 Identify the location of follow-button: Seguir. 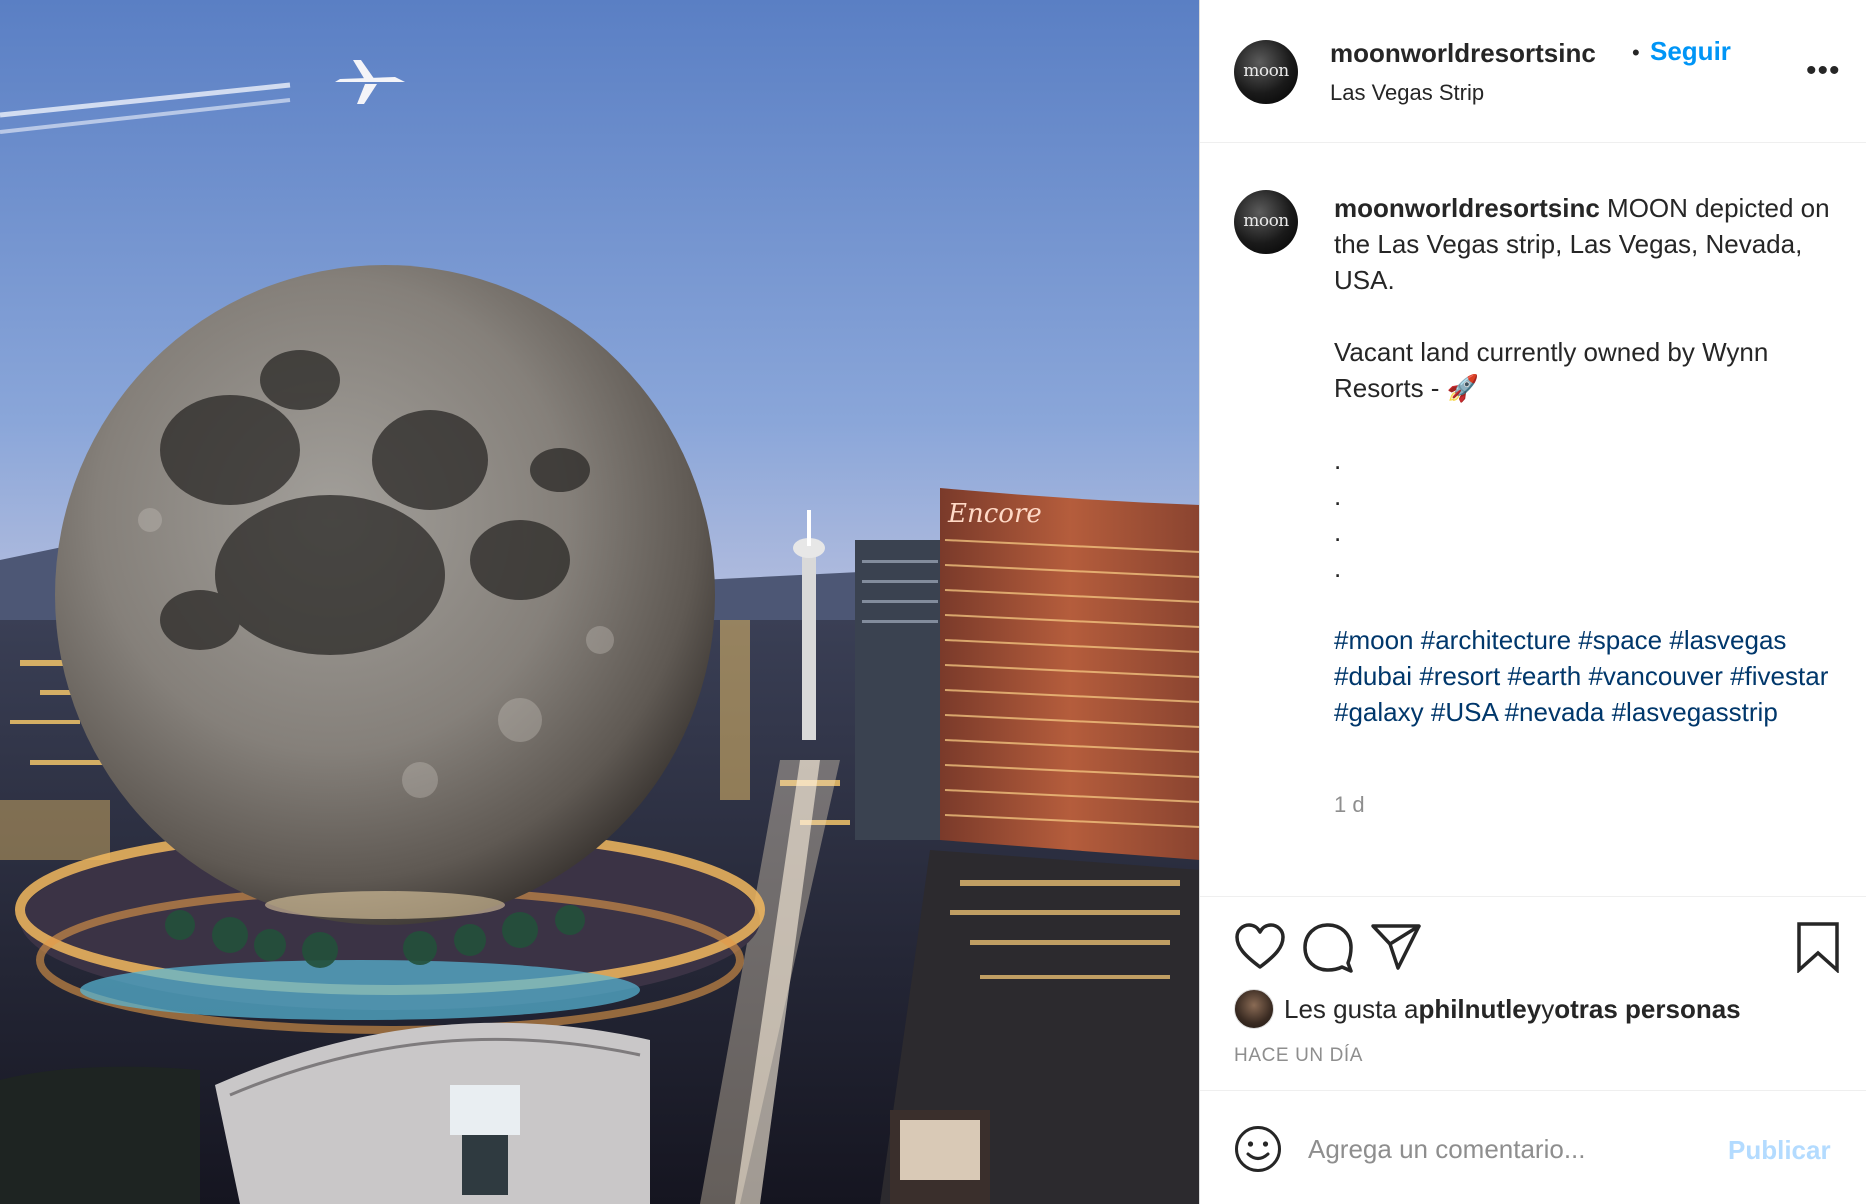
(1690, 51).